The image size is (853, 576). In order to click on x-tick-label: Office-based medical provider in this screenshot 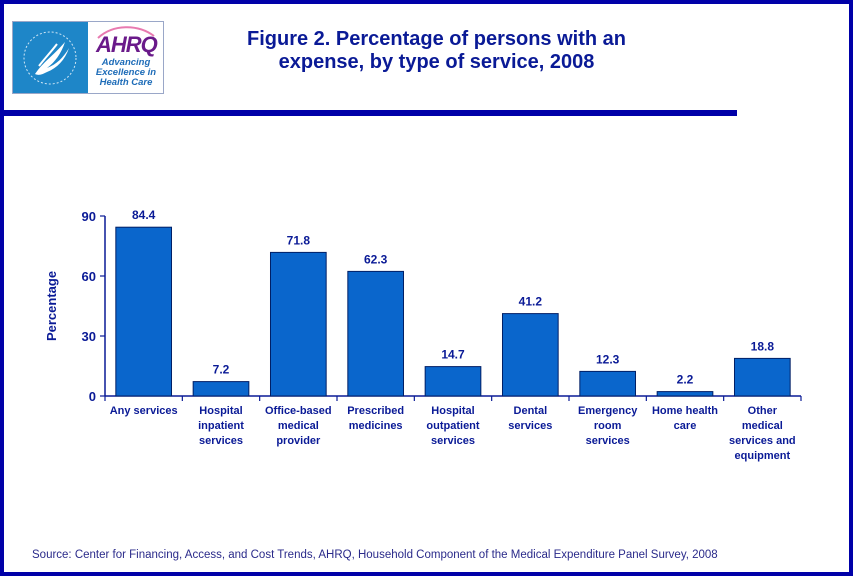, I will do `click(298, 426)`.